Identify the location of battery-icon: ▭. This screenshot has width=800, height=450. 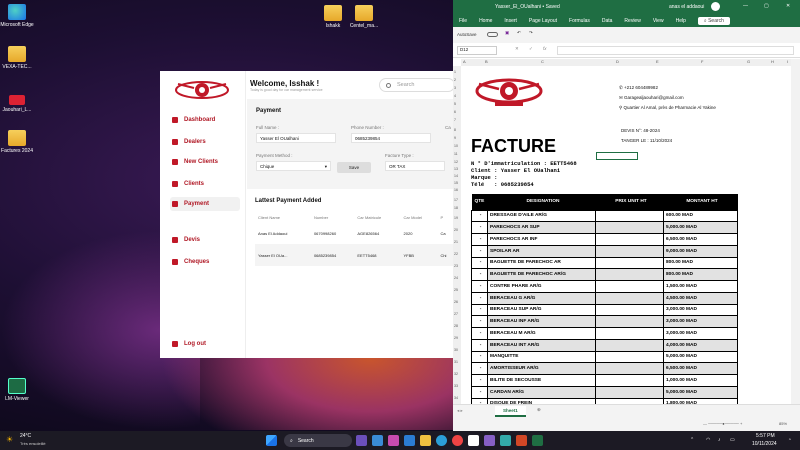
(732, 440).